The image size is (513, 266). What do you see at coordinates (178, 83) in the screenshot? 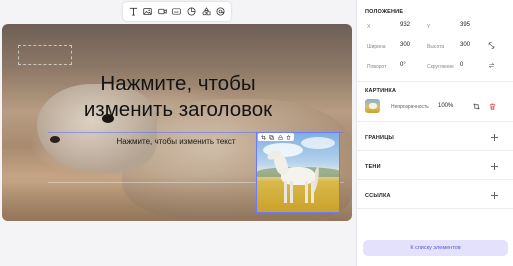
I see `slide-title-line-1: Нажмите, чтобы` at bounding box center [178, 83].